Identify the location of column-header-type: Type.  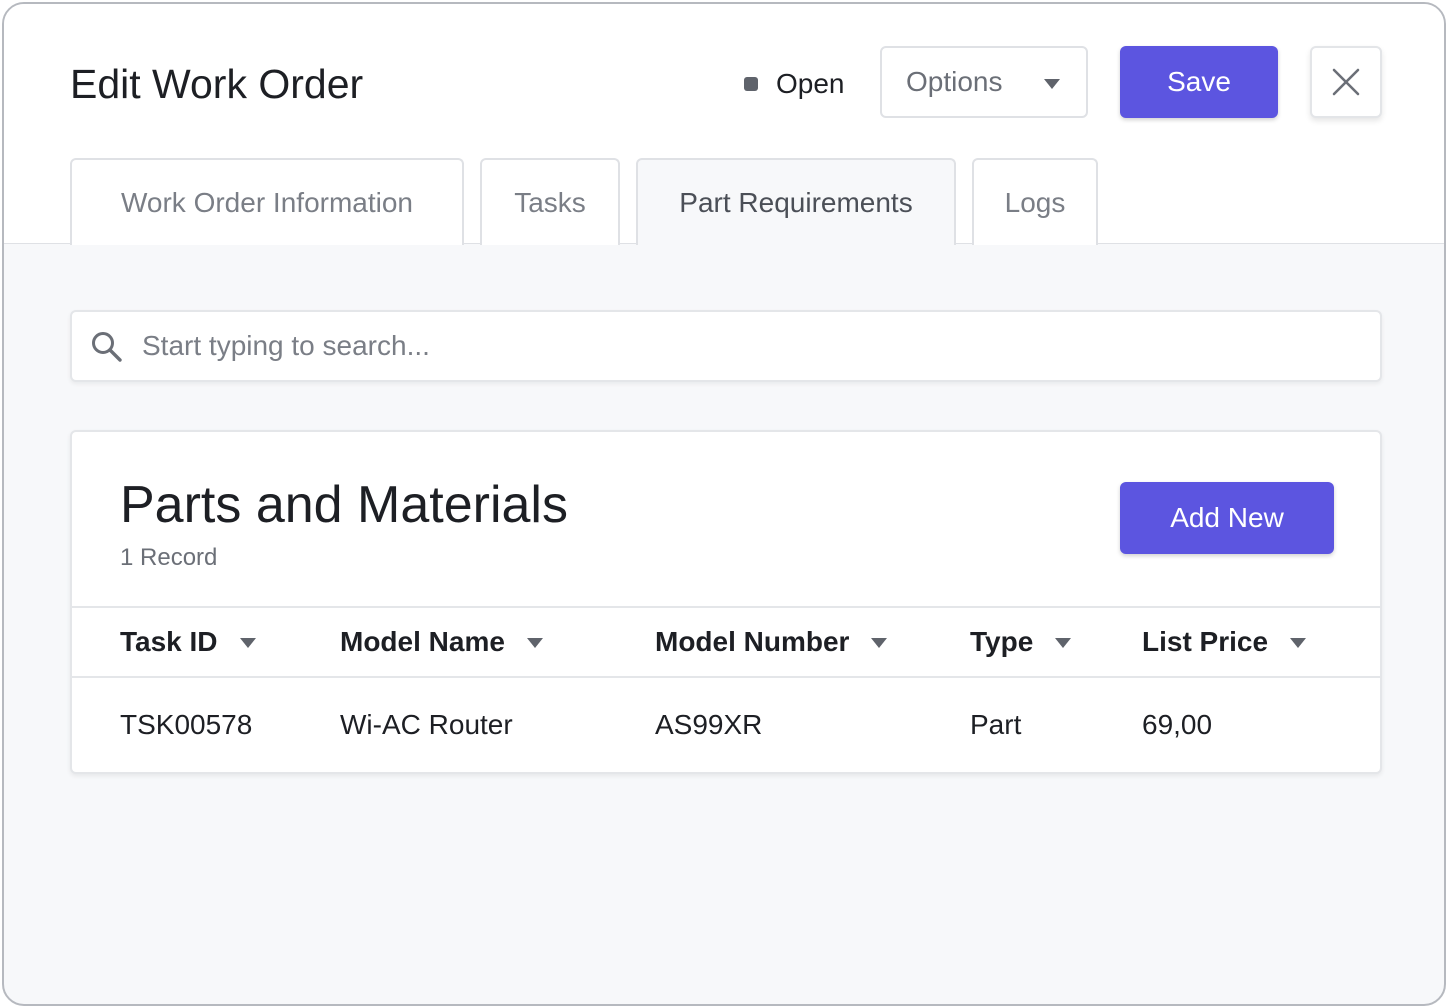
(1021, 642).